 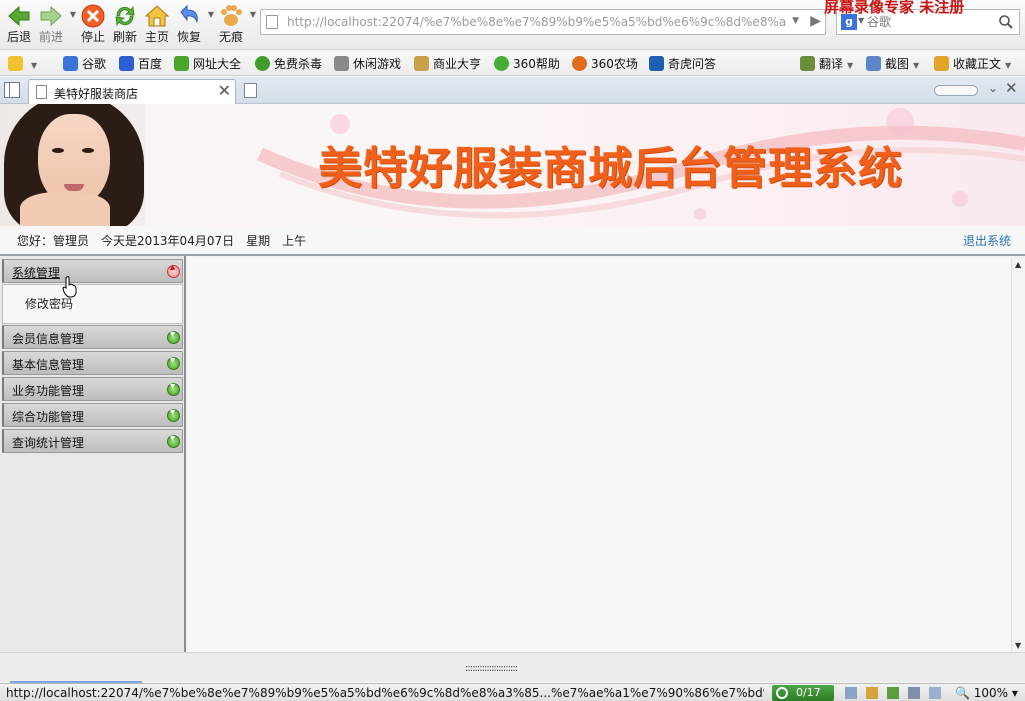 I want to click on bookmark-360-help: 360帮助, so click(x=527, y=64).